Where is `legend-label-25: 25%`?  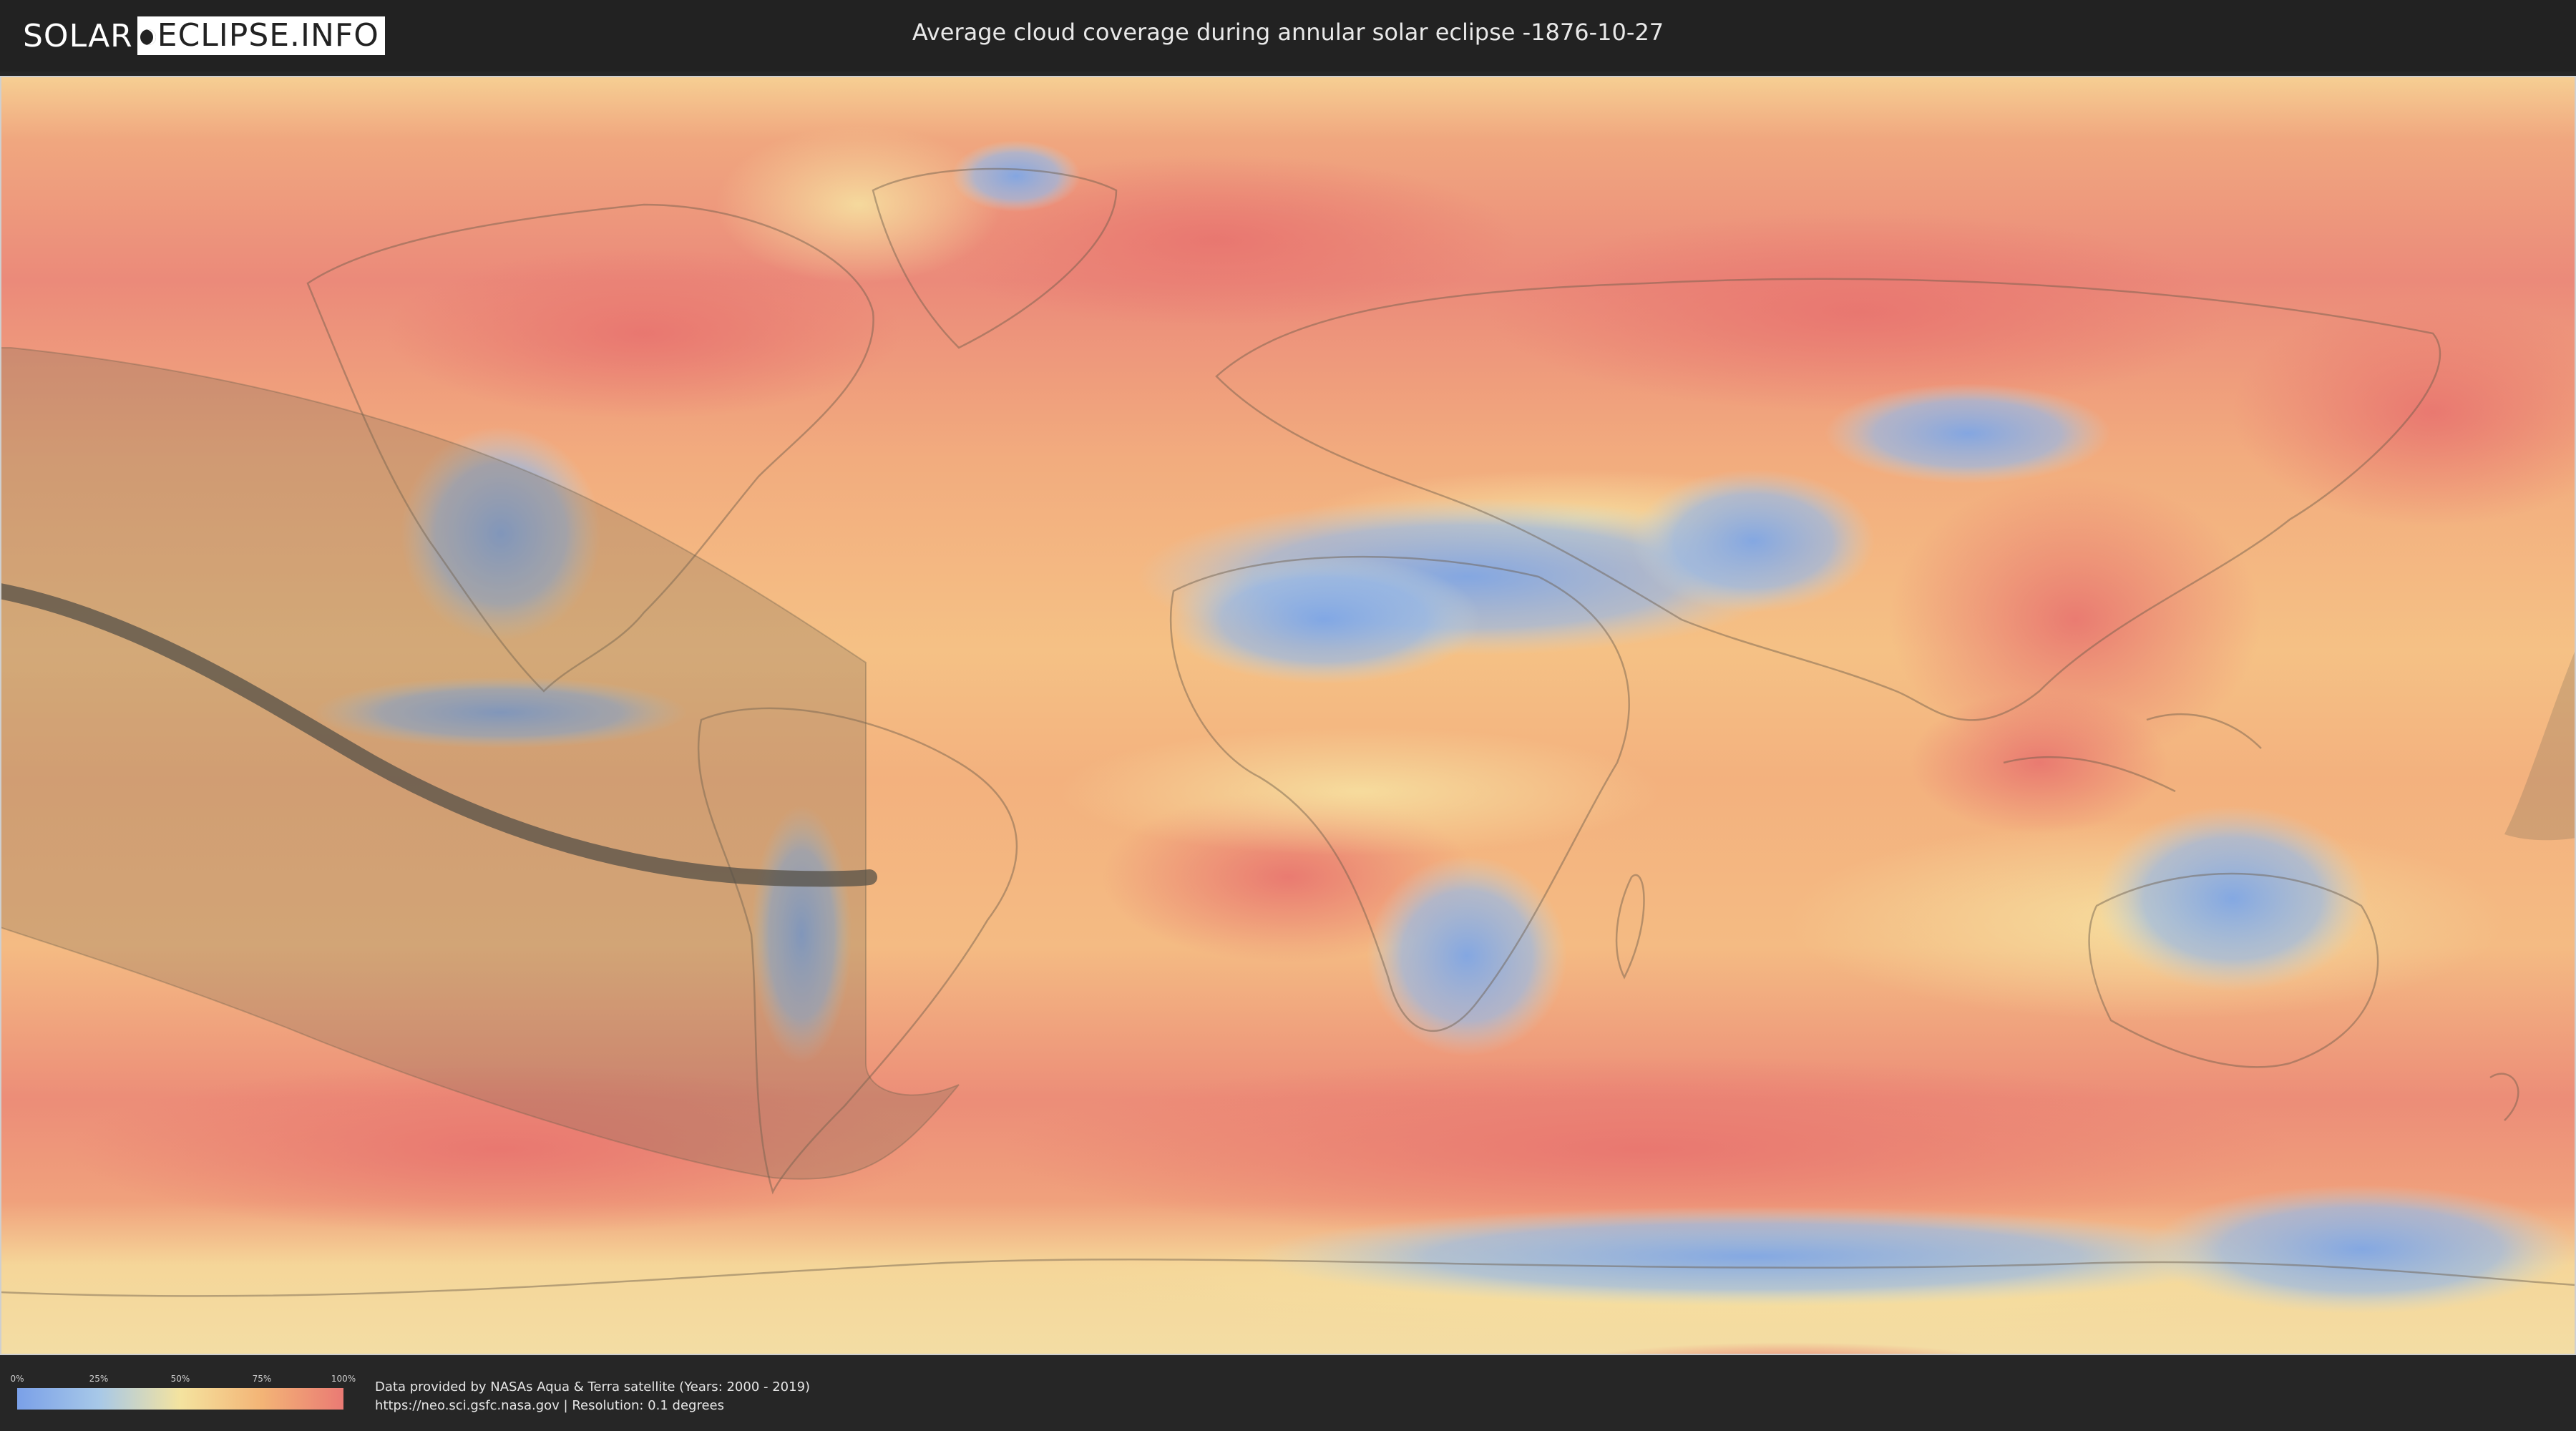
legend-label-25: 25% is located at coordinates (99, 1379).